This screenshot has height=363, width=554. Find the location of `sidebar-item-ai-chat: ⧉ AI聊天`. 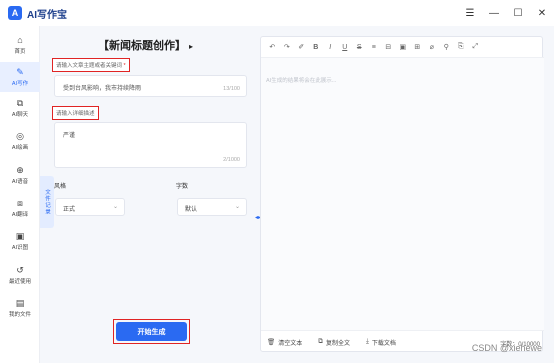

sidebar-item-ai-chat: ⧉ AI聊天 is located at coordinates (20, 108).